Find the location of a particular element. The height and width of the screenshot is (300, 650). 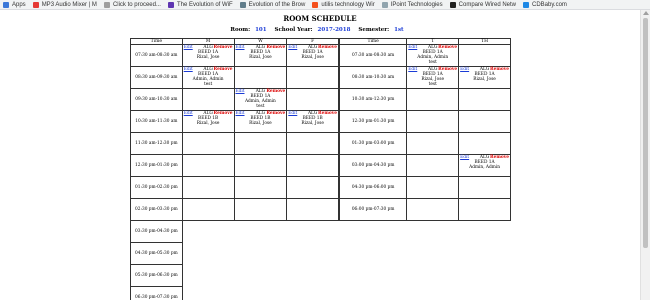

school-year-value: 2017-2018 is located at coordinates (334, 30).